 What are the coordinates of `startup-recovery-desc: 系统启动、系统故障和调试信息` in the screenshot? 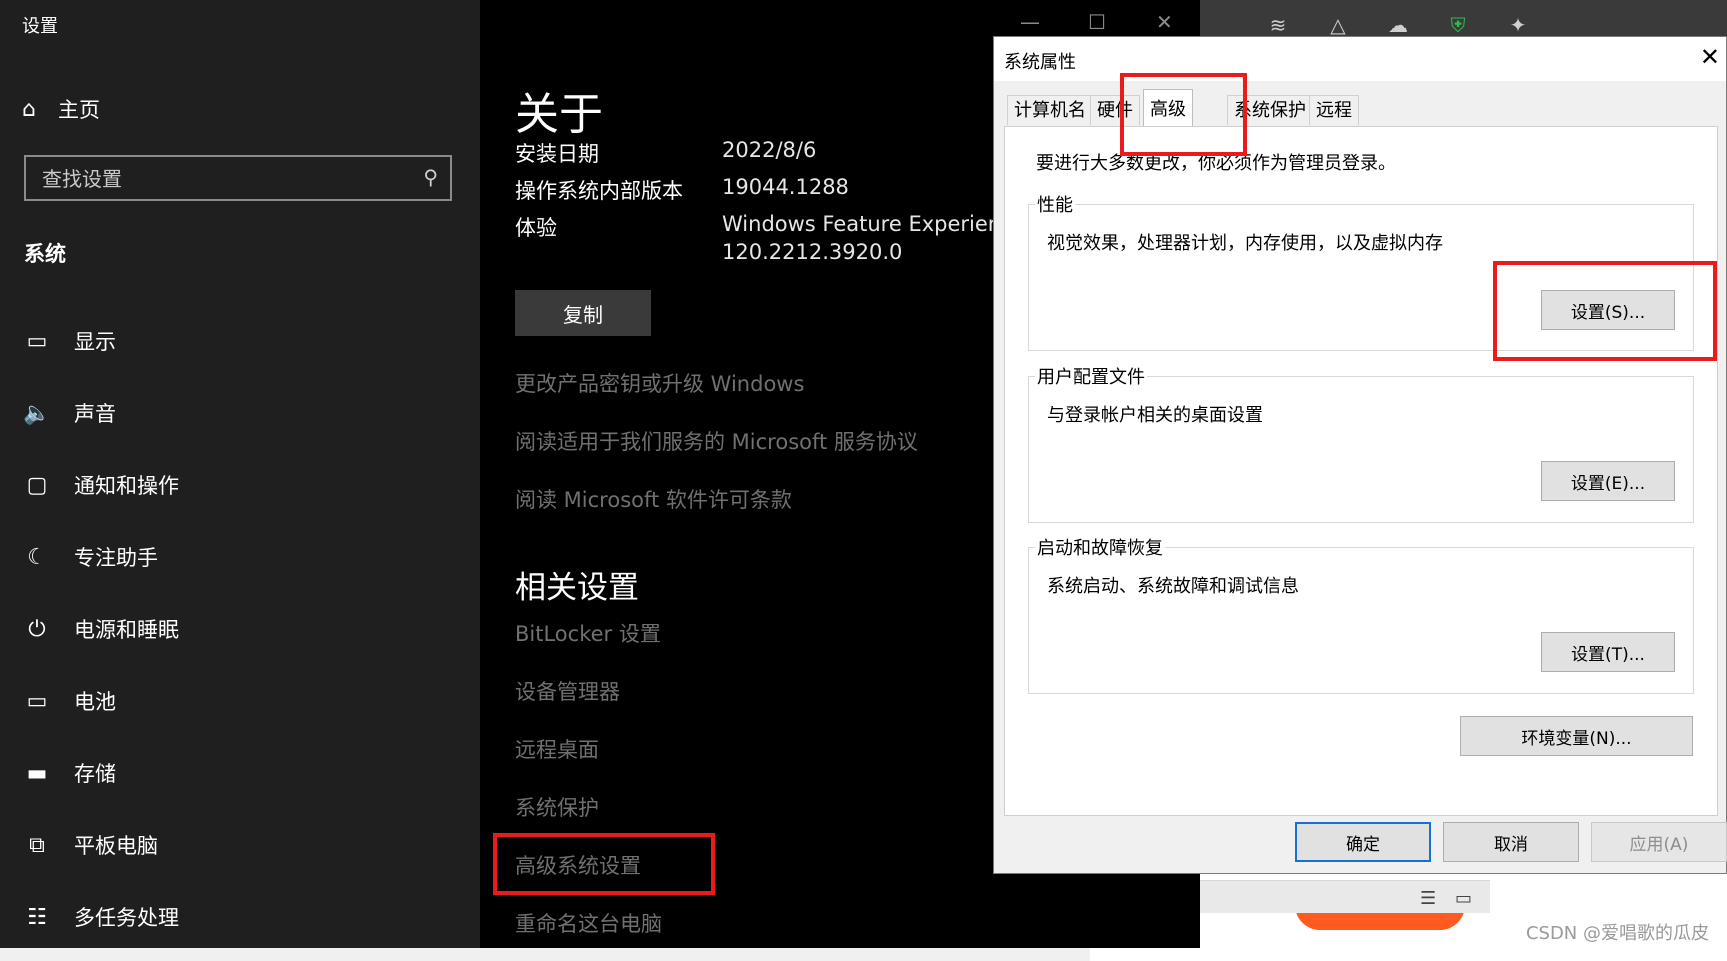 It's located at (1173, 586).